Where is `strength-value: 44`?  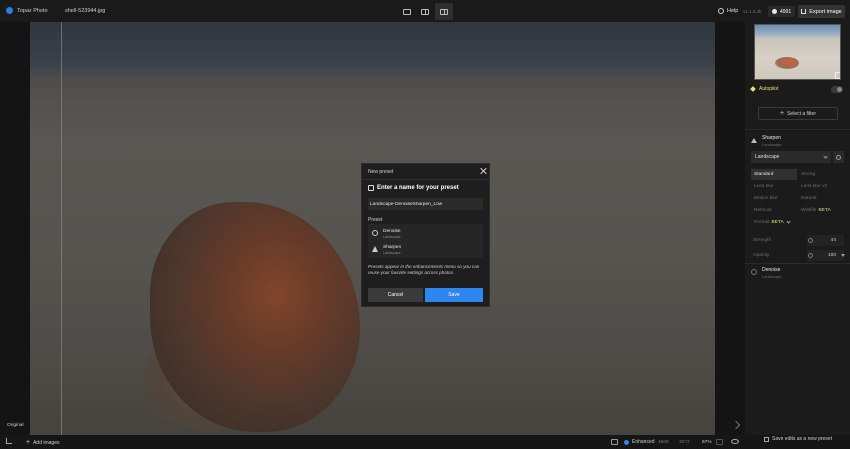
strength-value: 44 is located at coordinates (833, 240).